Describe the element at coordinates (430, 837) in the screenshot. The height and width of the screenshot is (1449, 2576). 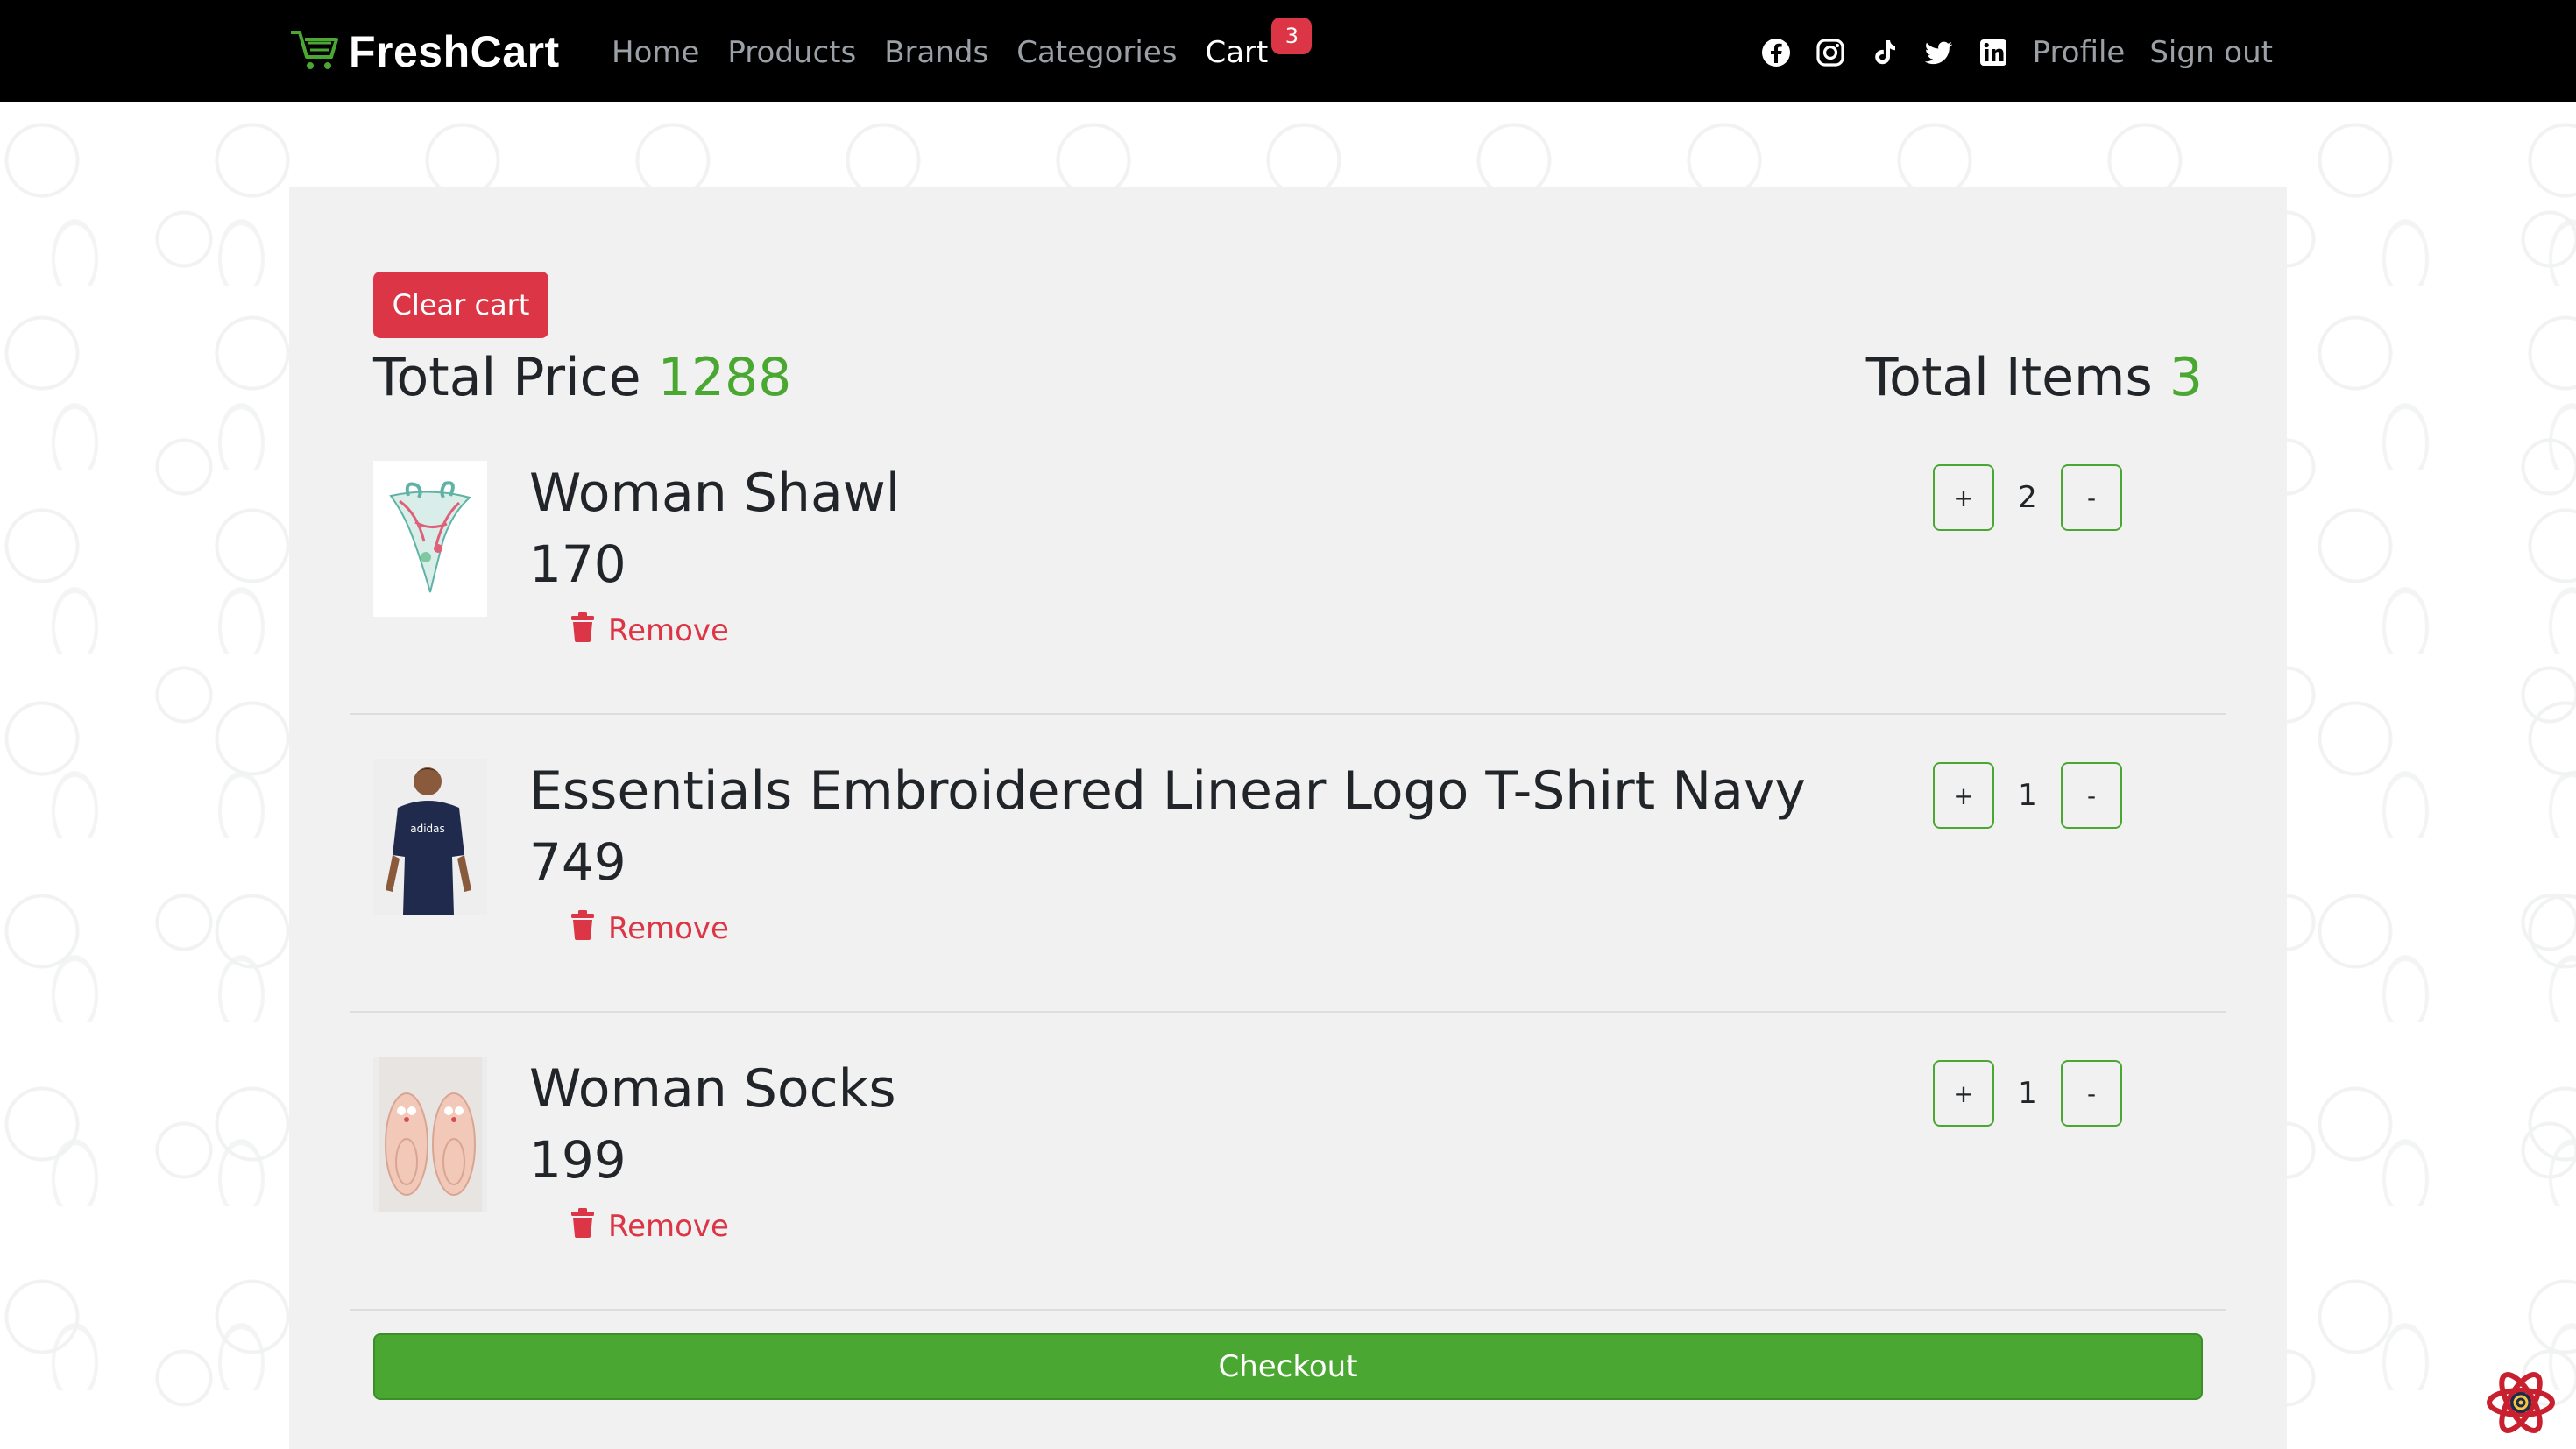
I see `product-image: adidas` at that location.